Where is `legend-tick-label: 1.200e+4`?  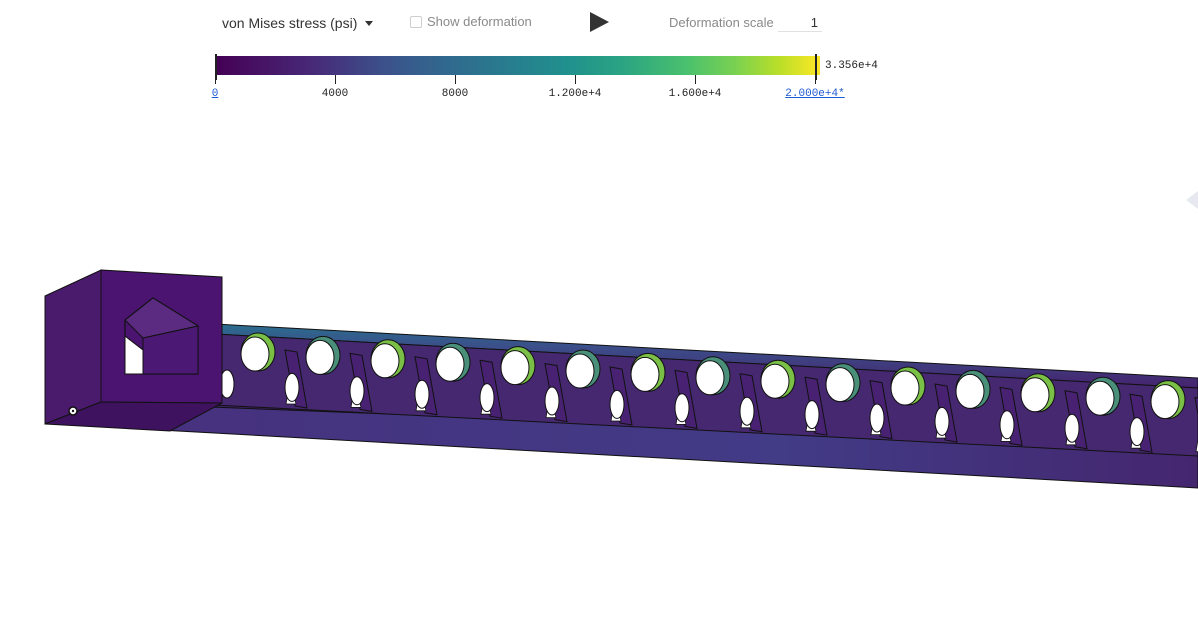 legend-tick-label: 1.200e+4 is located at coordinates (575, 94).